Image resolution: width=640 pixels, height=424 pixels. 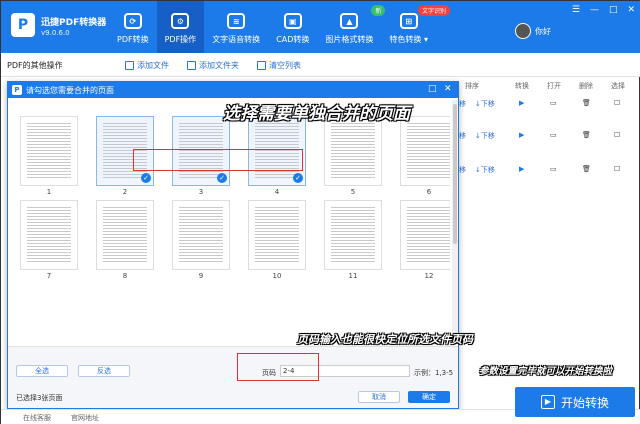 What do you see at coordinates (70, 90) in the screenshot?
I see `dialog-title: 请勾选您需要合并的页面` at bounding box center [70, 90].